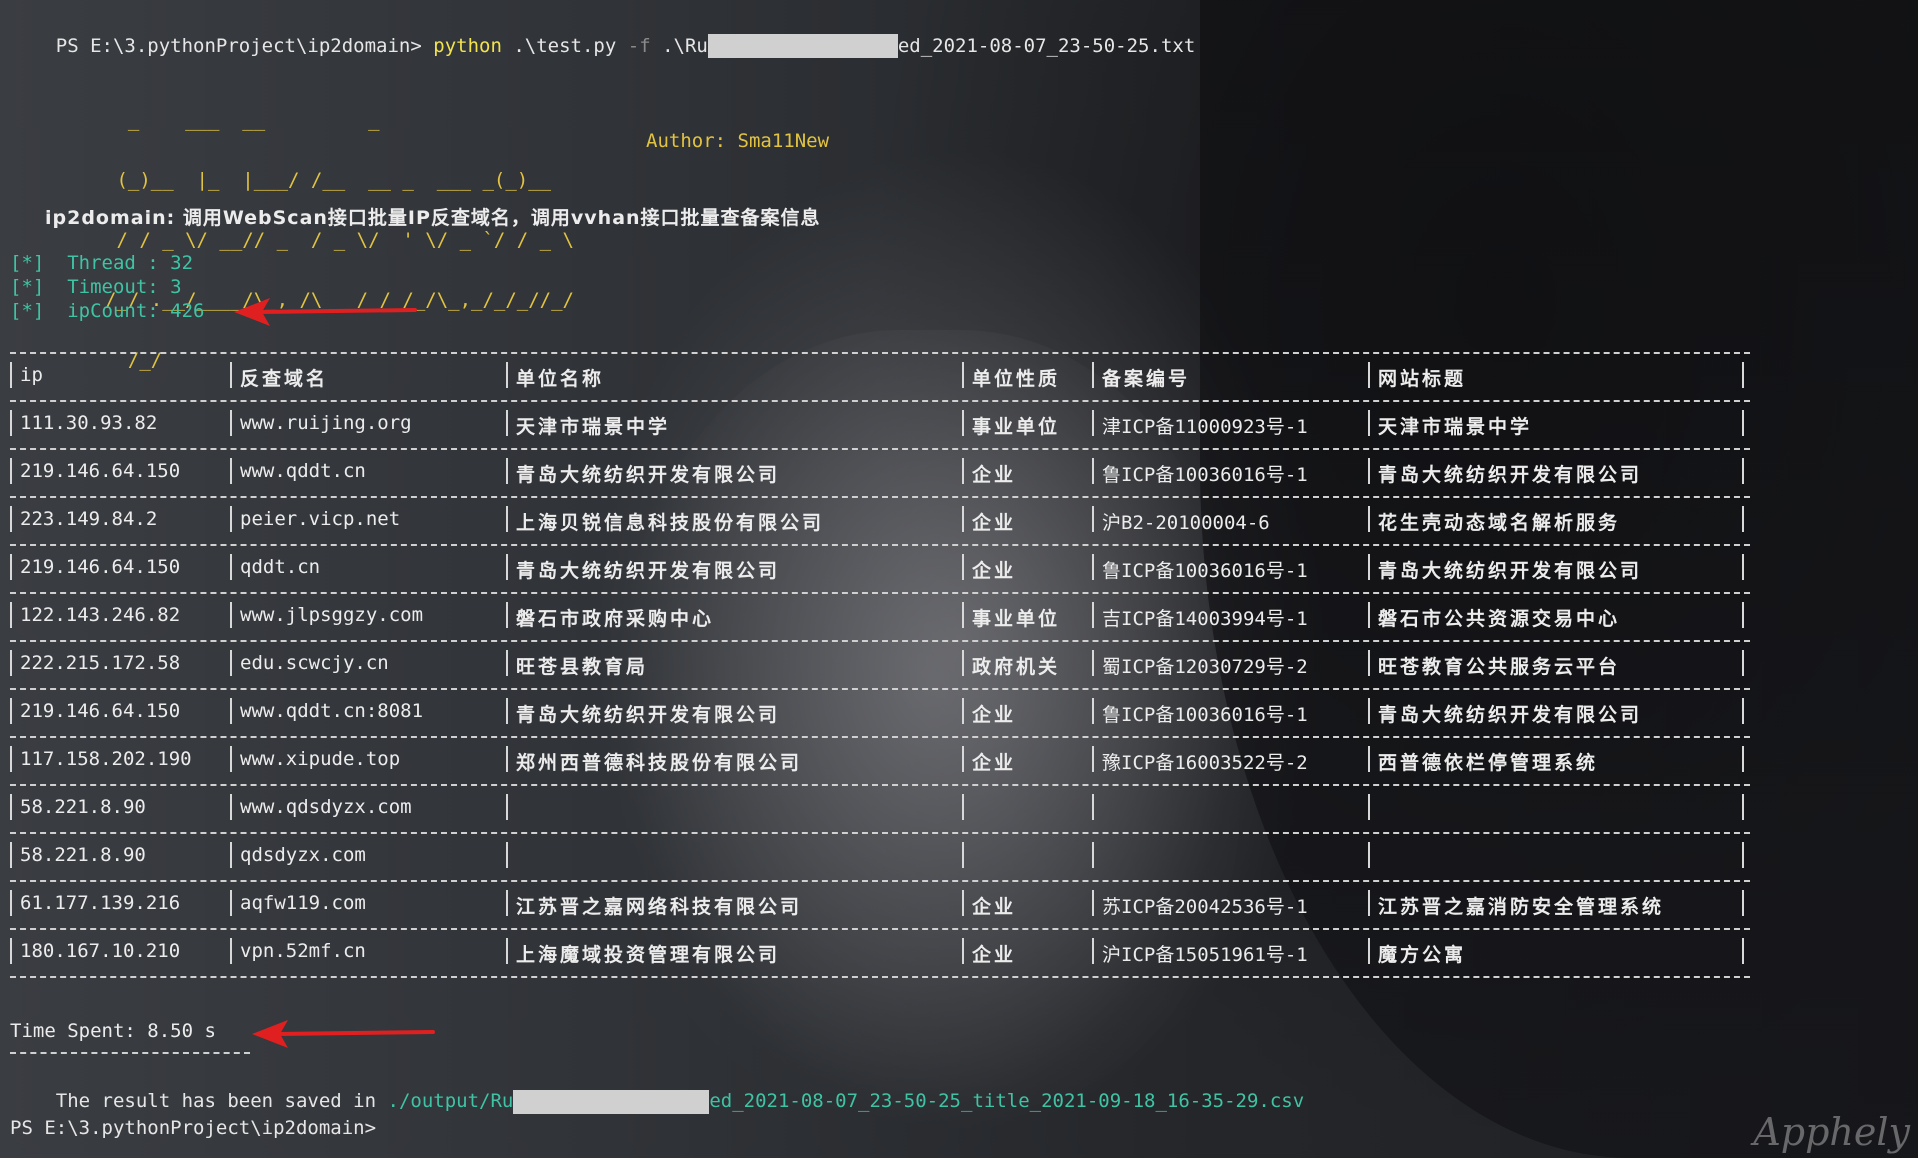  What do you see at coordinates (244, 46) in the screenshot?
I see `prompt-text: PS E:\3.pythonProject\ip2domain>` at bounding box center [244, 46].